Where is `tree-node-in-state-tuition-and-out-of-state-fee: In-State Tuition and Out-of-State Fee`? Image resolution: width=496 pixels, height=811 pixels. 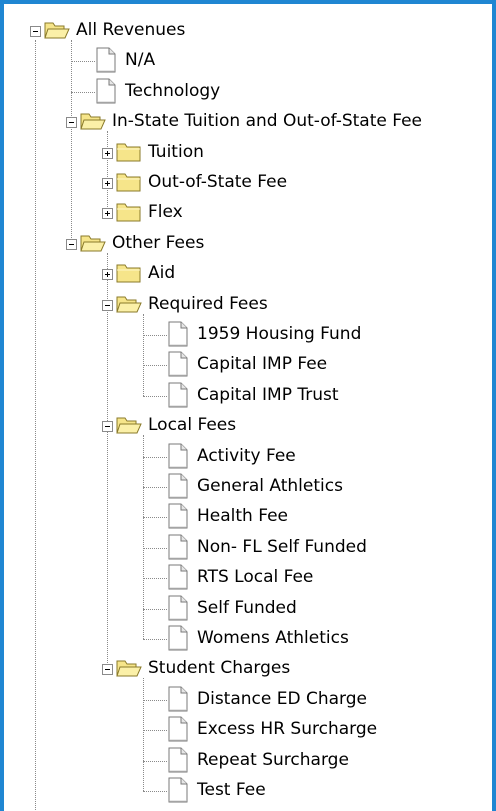
tree-node-in-state-tuition-and-out-of-state-fee: In-State Tuition and Out-of-State Fee is located at coordinates (267, 121).